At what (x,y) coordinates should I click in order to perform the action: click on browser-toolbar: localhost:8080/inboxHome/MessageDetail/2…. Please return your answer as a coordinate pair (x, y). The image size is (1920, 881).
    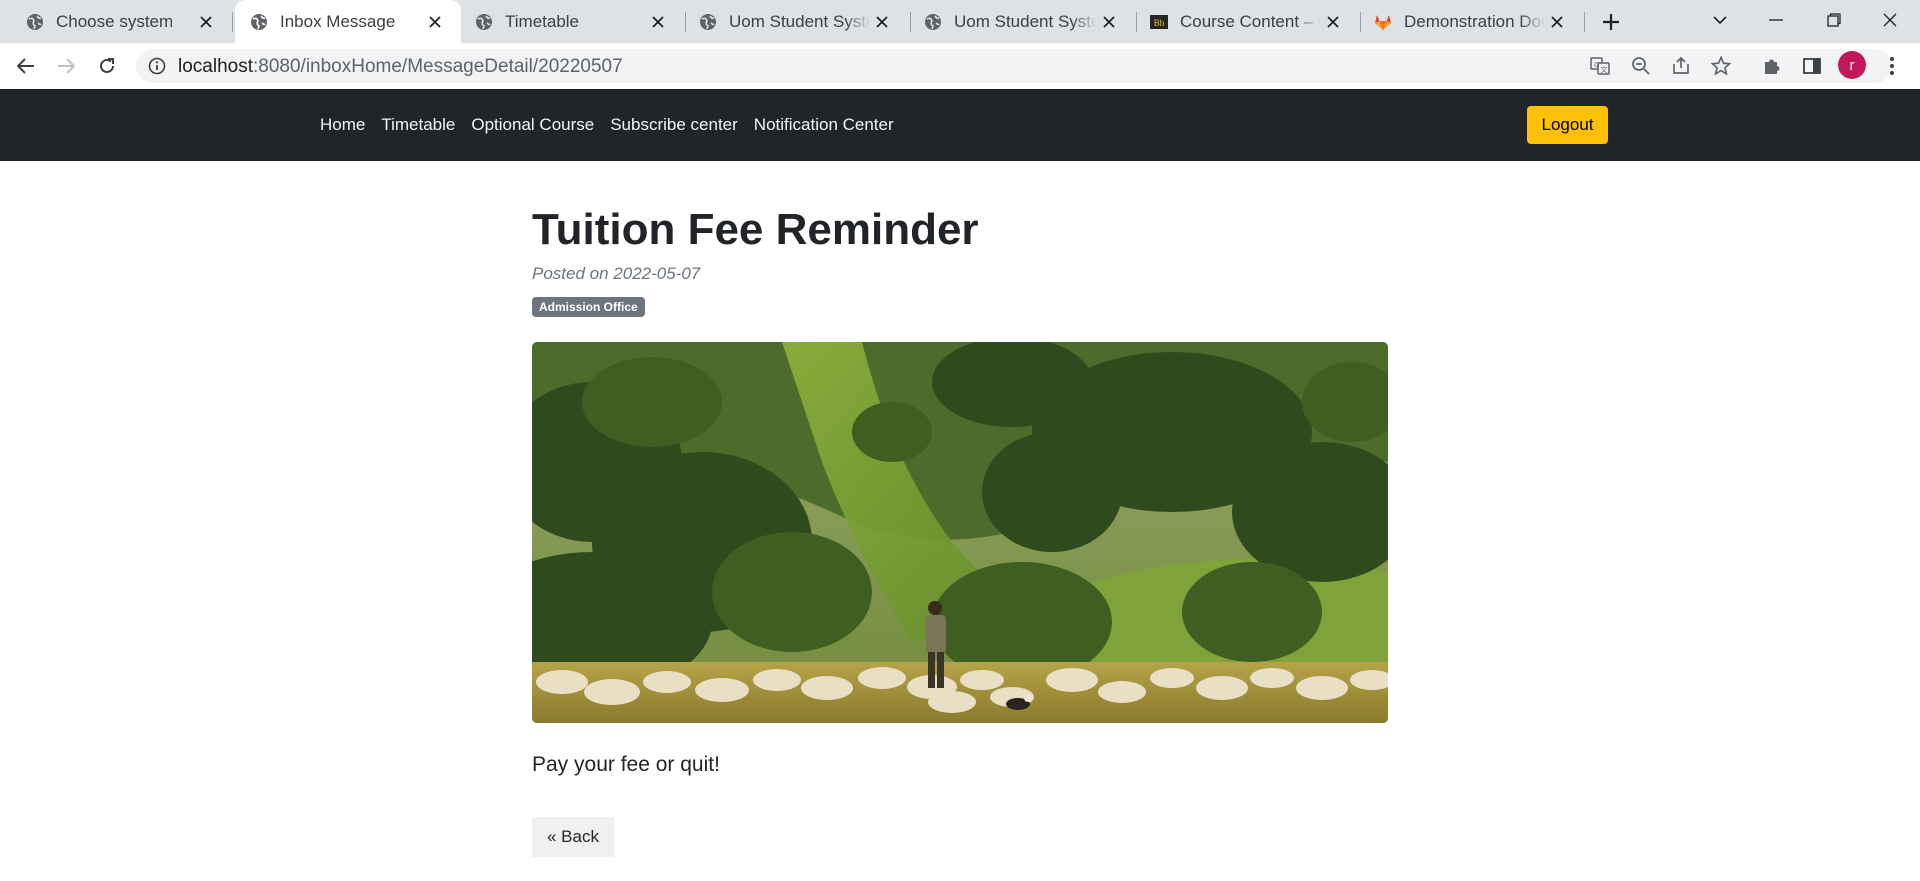
    Looking at the image, I should click on (960, 66).